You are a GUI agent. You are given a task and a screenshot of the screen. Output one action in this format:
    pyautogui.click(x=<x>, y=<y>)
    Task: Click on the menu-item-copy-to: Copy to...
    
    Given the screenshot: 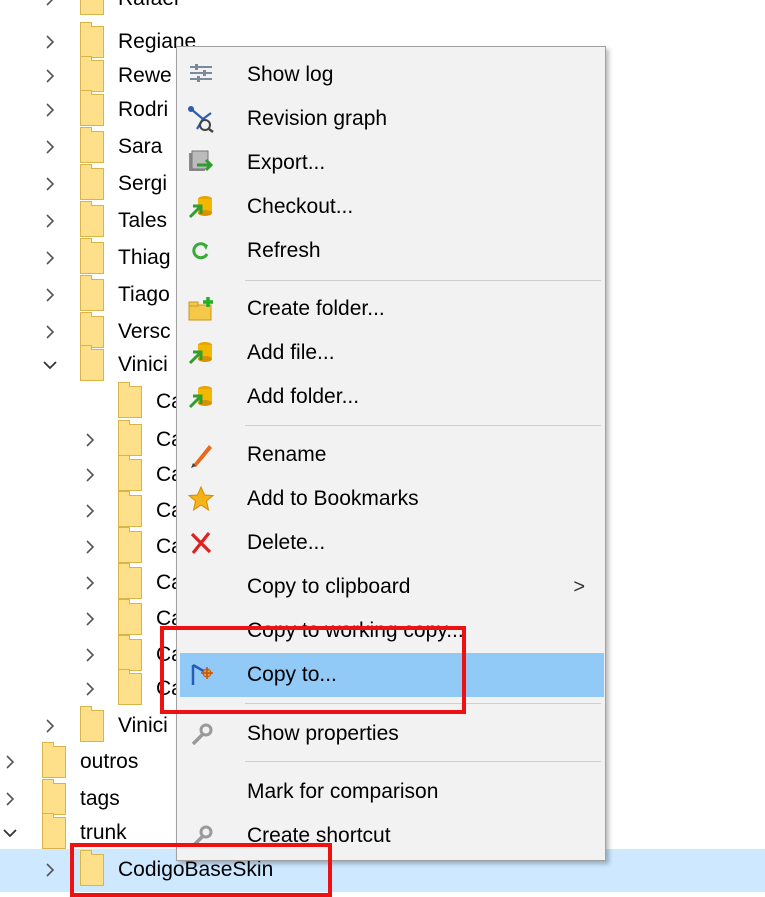 What is the action you would take?
    pyautogui.click(x=392, y=675)
    